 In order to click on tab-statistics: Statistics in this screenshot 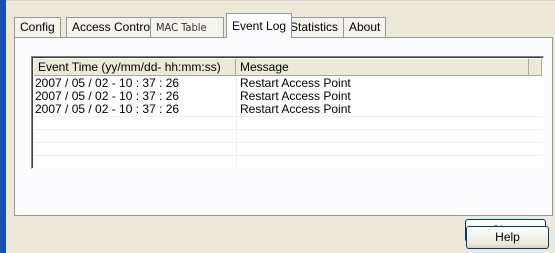, I will do `click(314, 27)`.